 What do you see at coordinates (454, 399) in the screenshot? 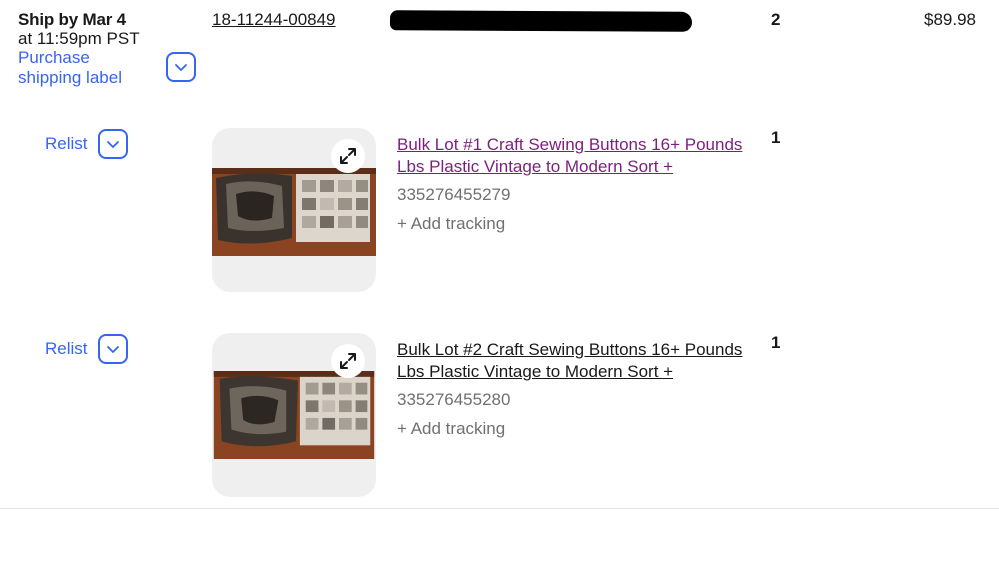
I see `item-number: 335276455280` at bounding box center [454, 399].